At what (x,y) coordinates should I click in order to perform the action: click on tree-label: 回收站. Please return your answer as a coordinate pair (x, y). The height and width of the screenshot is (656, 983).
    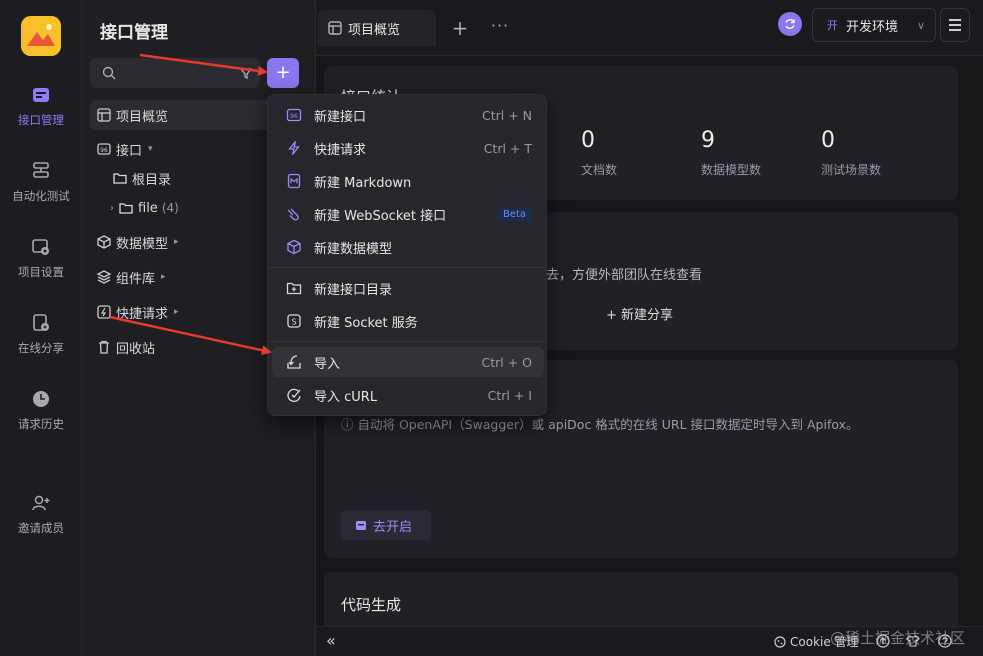
    Looking at the image, I should click on (136, 349).